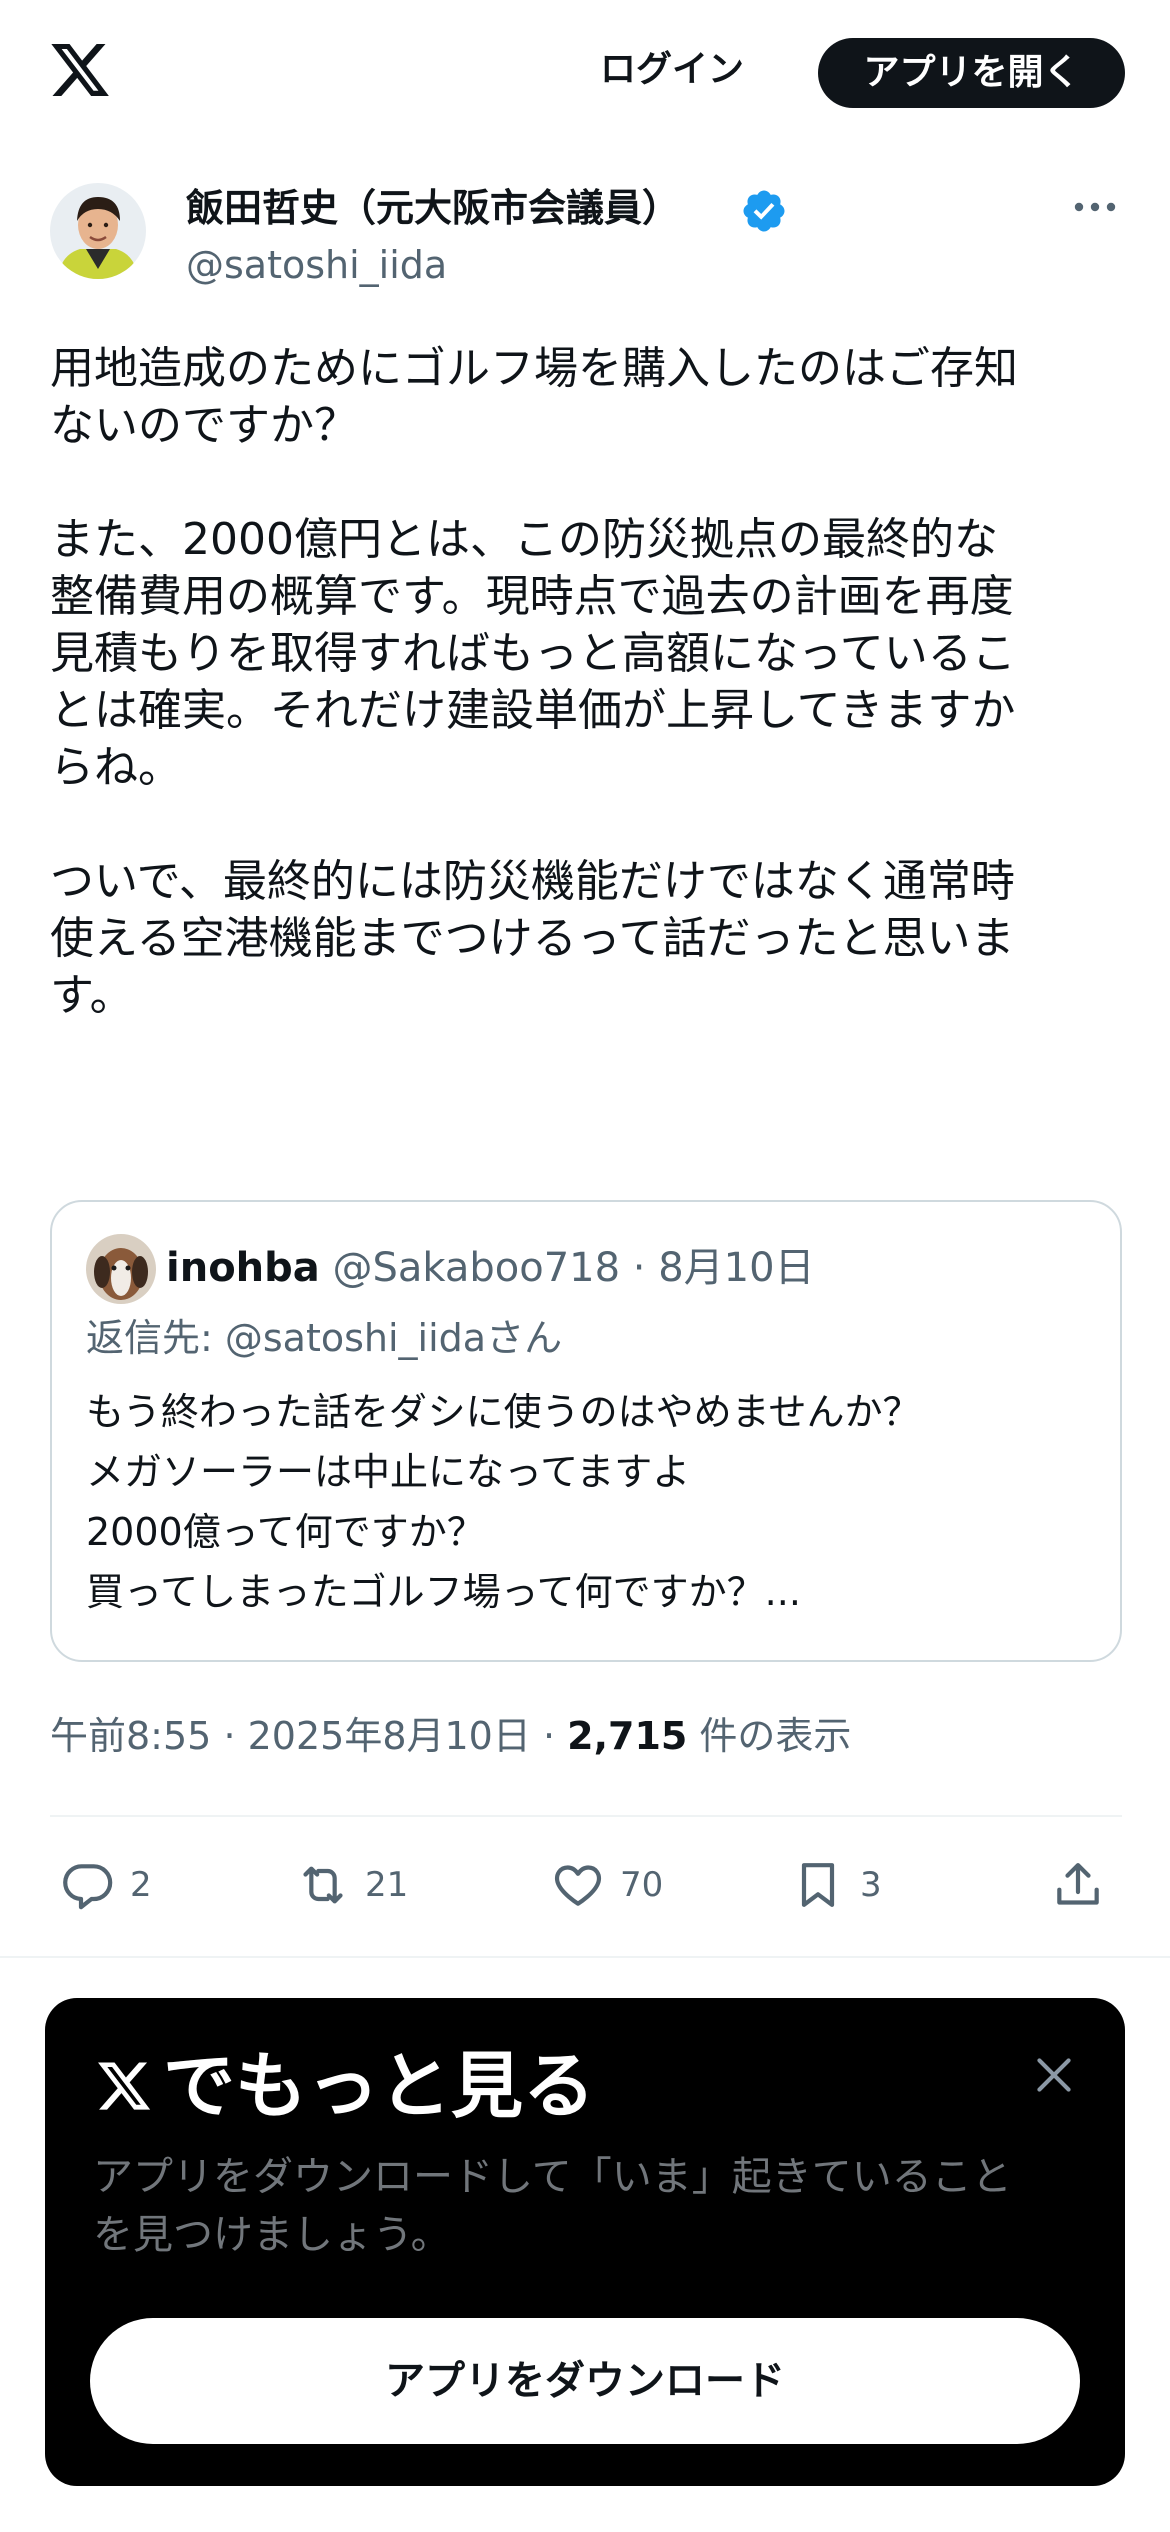 This screenshot has width=1170, height=2532. Describe the element at coordinates (775, 1736) in the screenshot. I see `views-label: 件の表示` at that location.